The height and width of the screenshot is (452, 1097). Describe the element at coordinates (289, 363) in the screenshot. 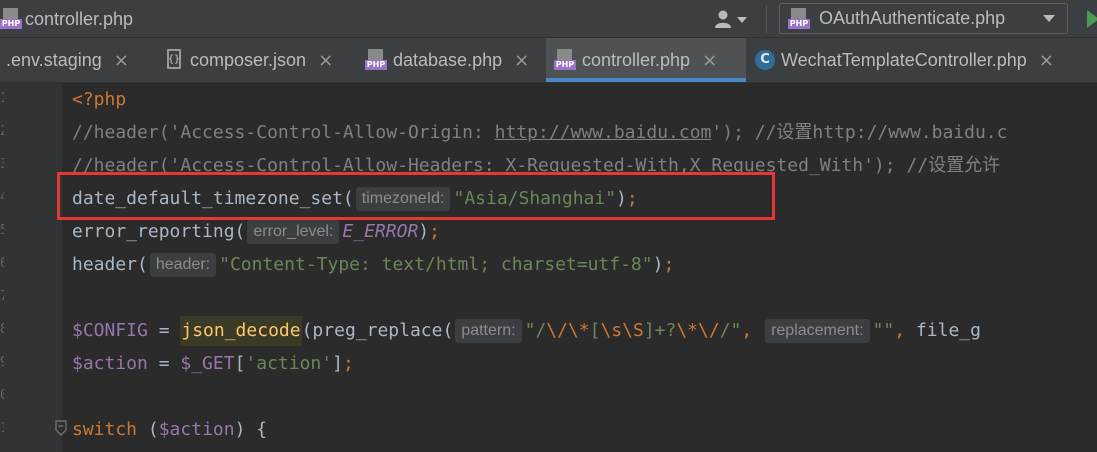

I see `string-literal: 'action'` at that location.